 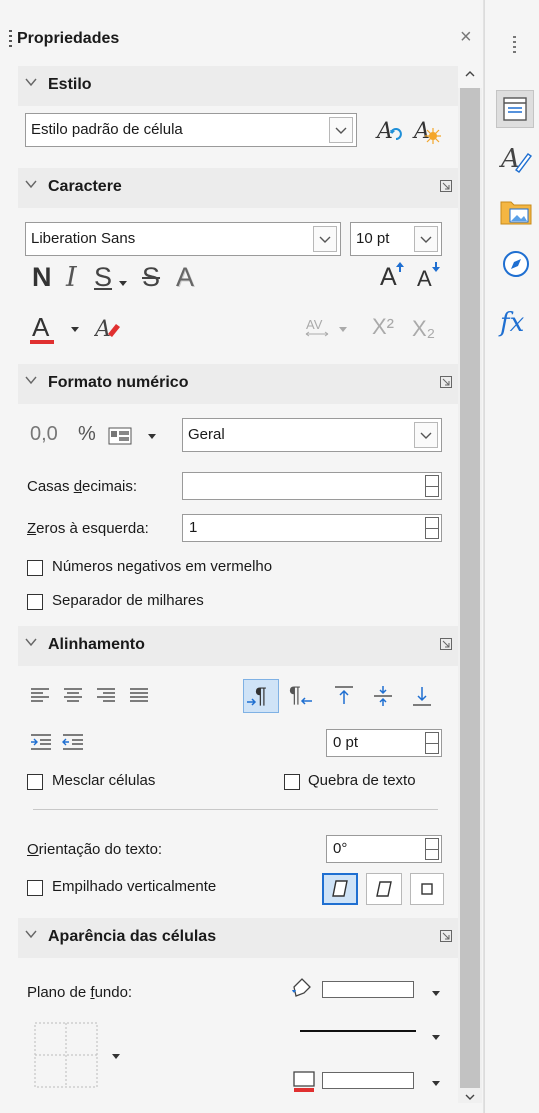 I want to click on tab-functions-icon: fx, so click(x=512, y=323).